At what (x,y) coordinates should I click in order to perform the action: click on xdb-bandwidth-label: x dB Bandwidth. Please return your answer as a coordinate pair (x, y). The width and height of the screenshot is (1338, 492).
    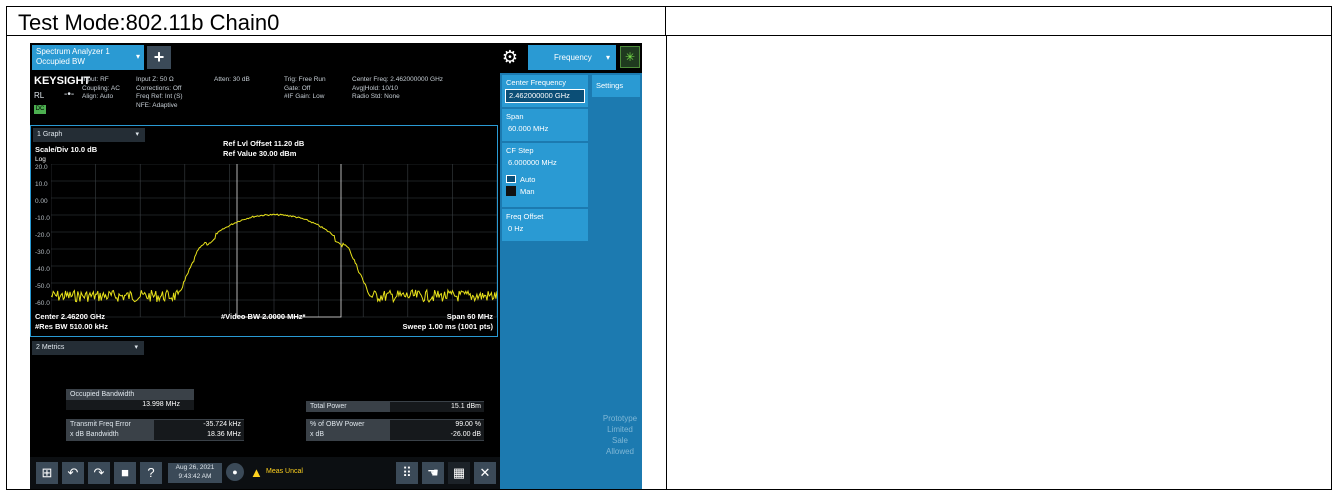
    Looking at the image, I should click on (94, 434).